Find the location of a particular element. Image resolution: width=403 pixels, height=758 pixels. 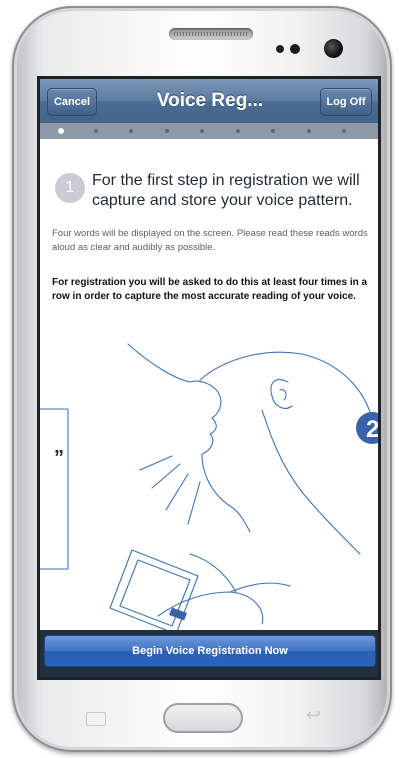

home-button is located at coordinates (203, 718).